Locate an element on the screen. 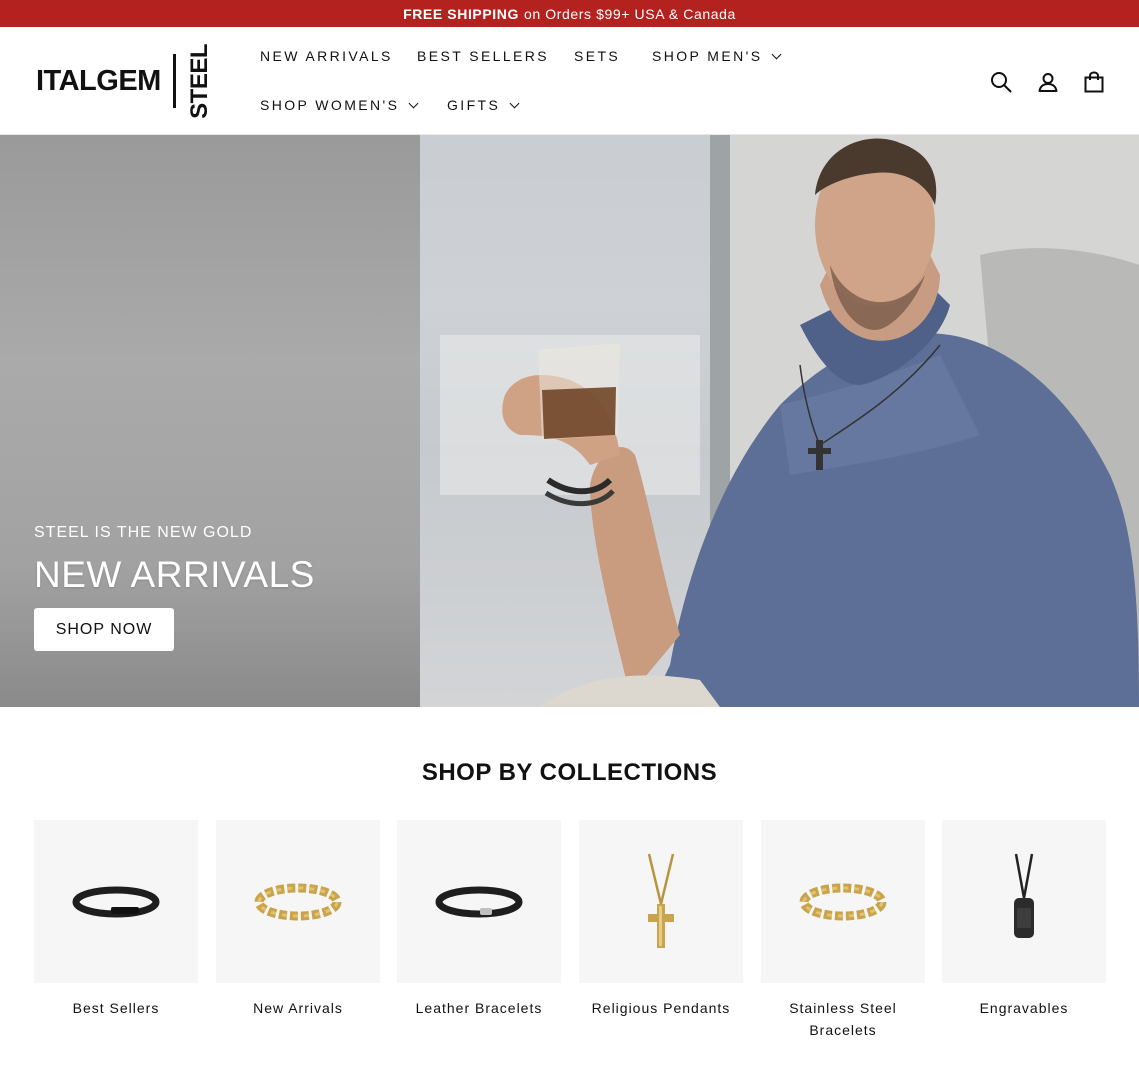  collection-card-leather-bracelets: Leather Bracelets is located at coordinates (479, 919).